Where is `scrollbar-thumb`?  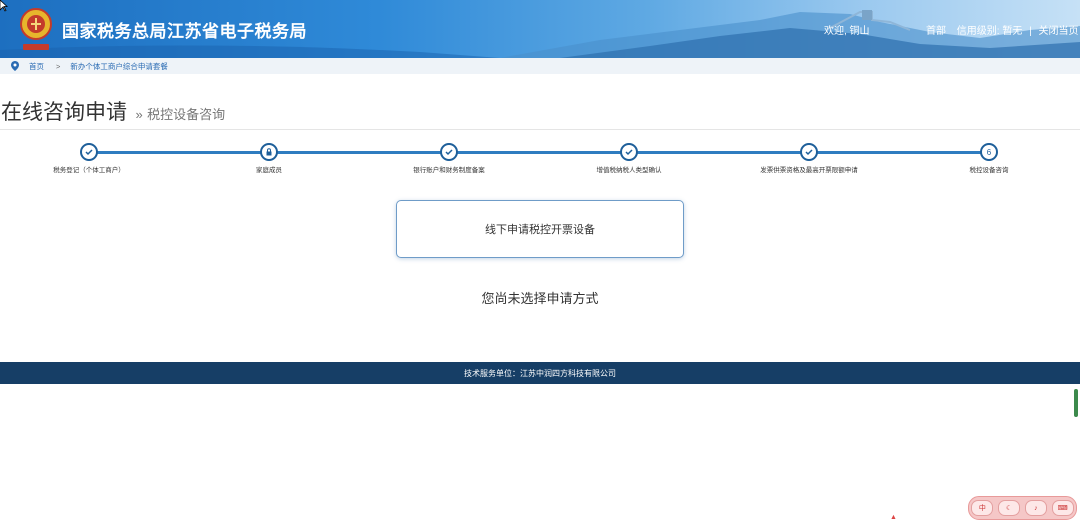
scrollbar-thumb is located at coordinates (1076, 403).